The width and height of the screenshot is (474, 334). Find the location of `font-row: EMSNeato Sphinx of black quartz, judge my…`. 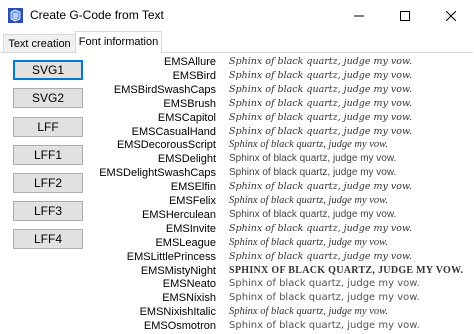

font-row: EMSNeato Sphinx of black quartz, judge my… is located at coordinates (237, 284).